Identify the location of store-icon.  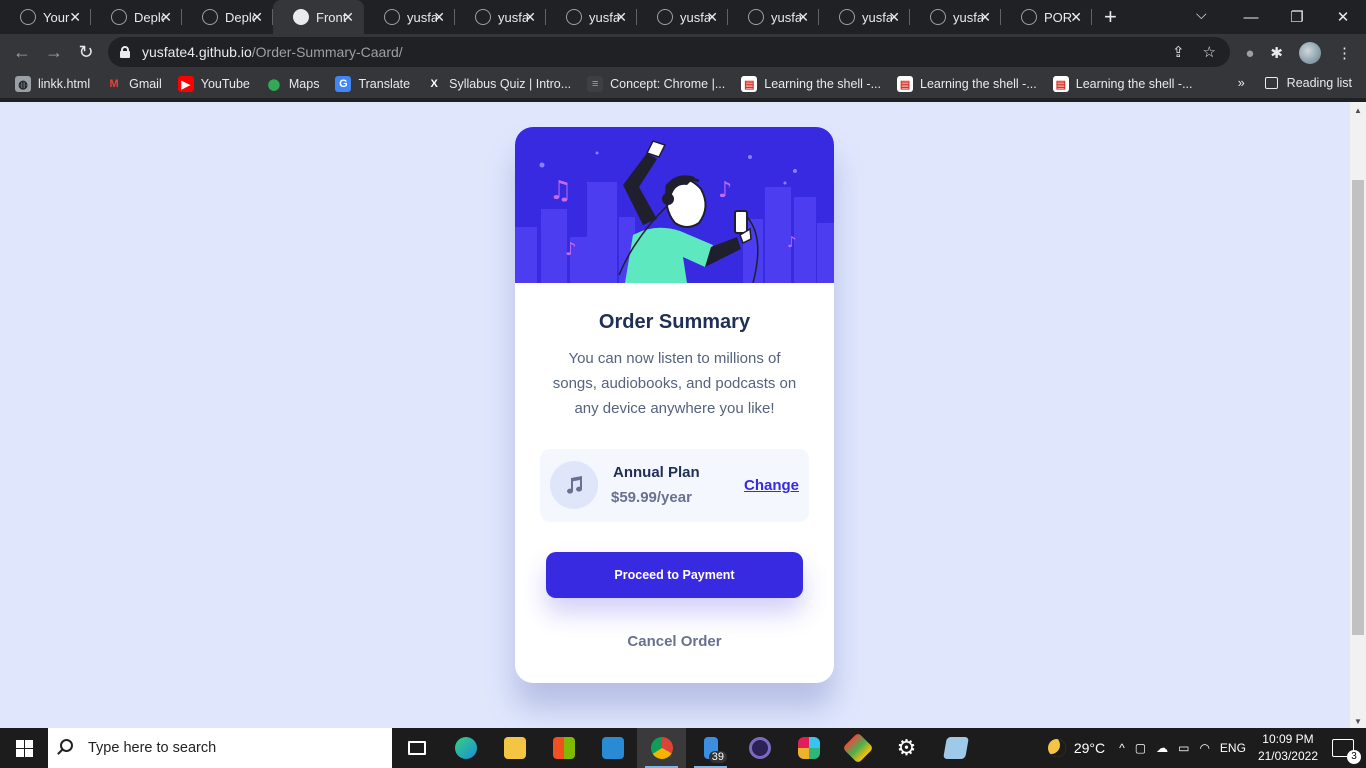
(563, 748).